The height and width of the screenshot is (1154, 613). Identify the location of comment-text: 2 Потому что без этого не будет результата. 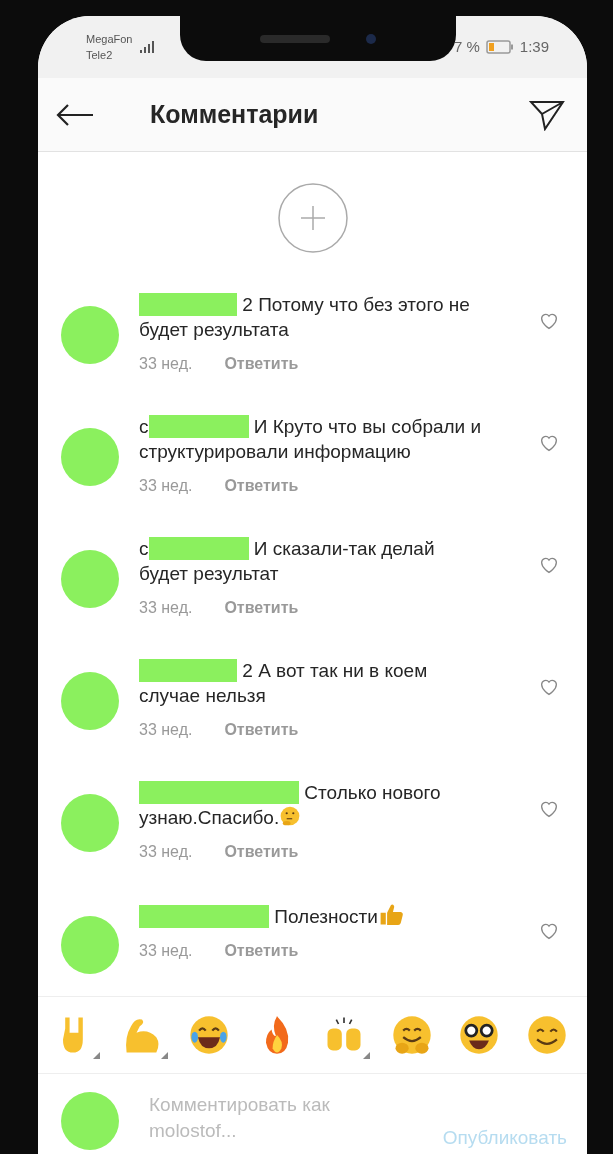
(305, 317).